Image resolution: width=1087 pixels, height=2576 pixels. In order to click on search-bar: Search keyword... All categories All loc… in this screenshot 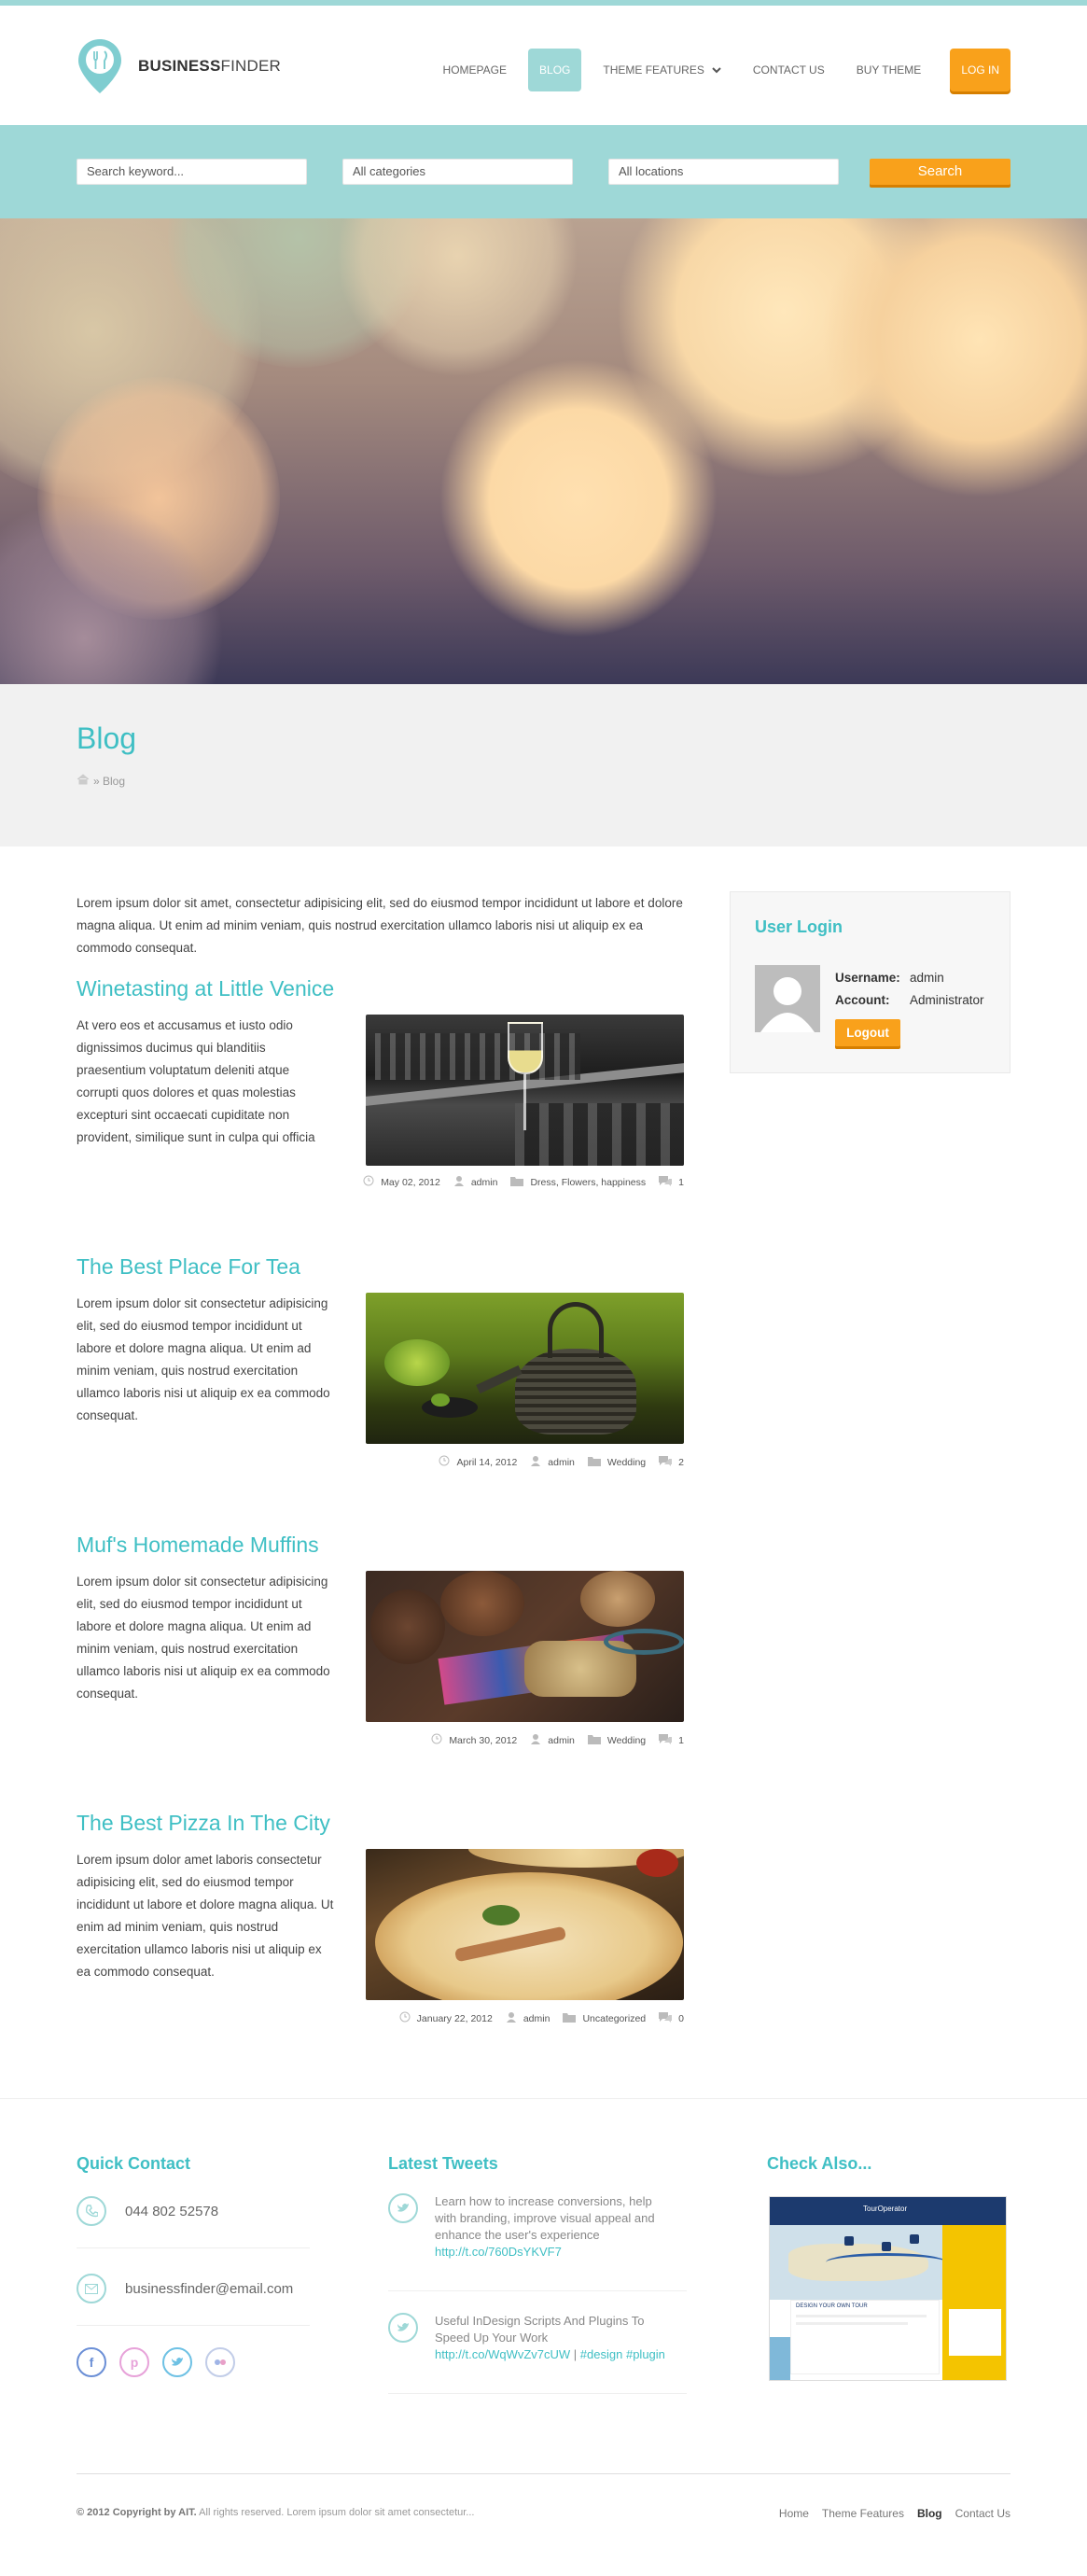, I will do `click(543, 171)`.